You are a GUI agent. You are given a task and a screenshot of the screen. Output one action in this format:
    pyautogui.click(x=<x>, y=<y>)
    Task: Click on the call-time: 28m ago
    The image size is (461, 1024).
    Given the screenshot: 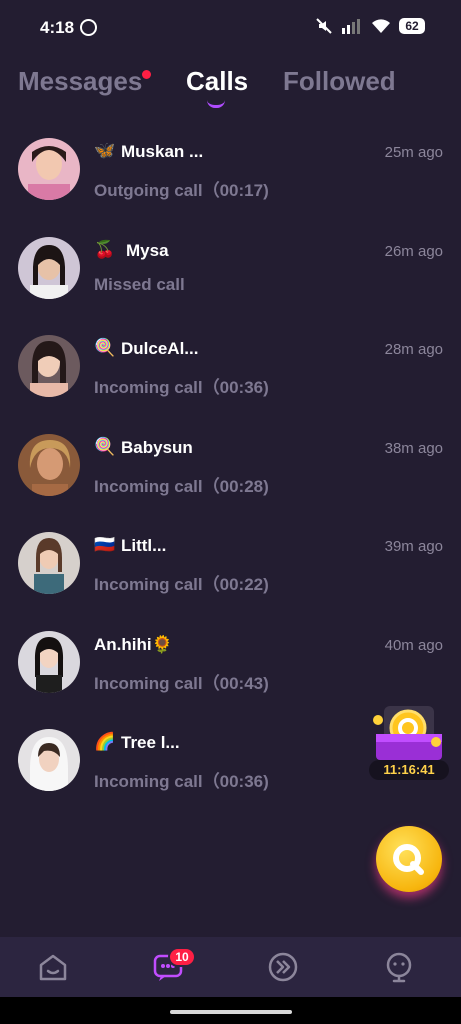 What is the action you would take?
    pyautogui.click(x=413, y=349)
    